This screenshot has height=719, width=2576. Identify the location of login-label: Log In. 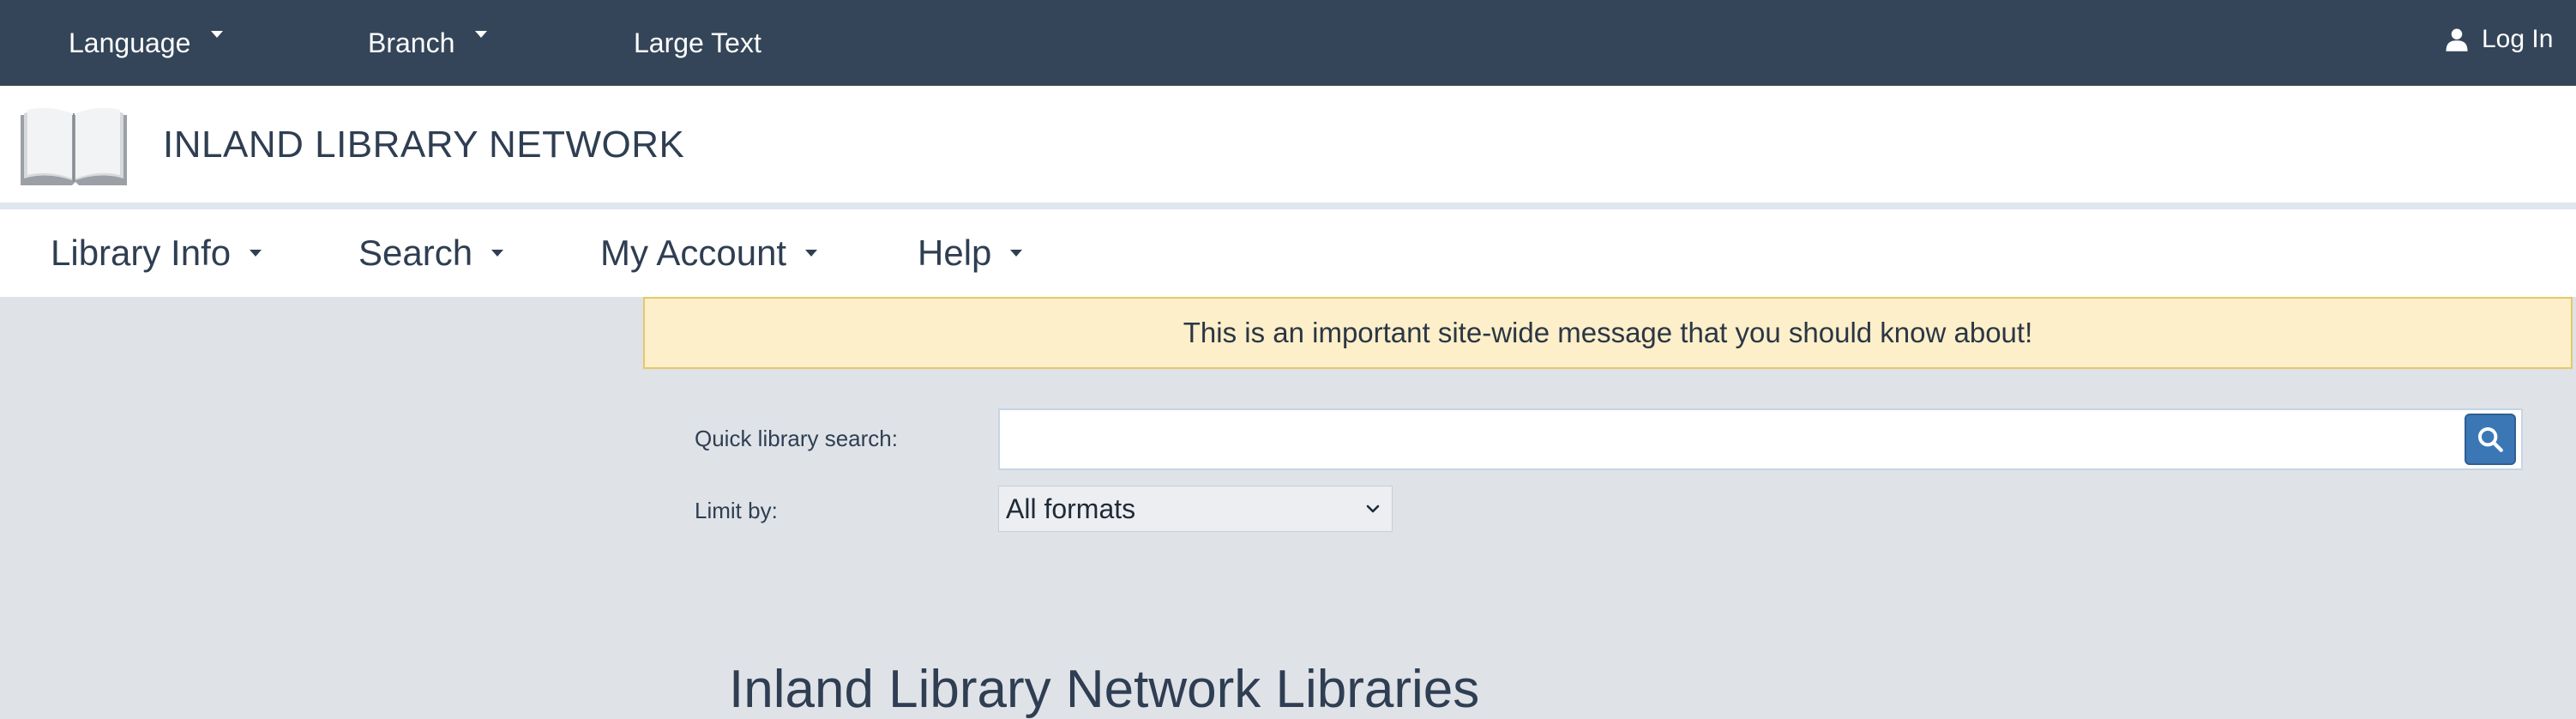
(2518, 39).